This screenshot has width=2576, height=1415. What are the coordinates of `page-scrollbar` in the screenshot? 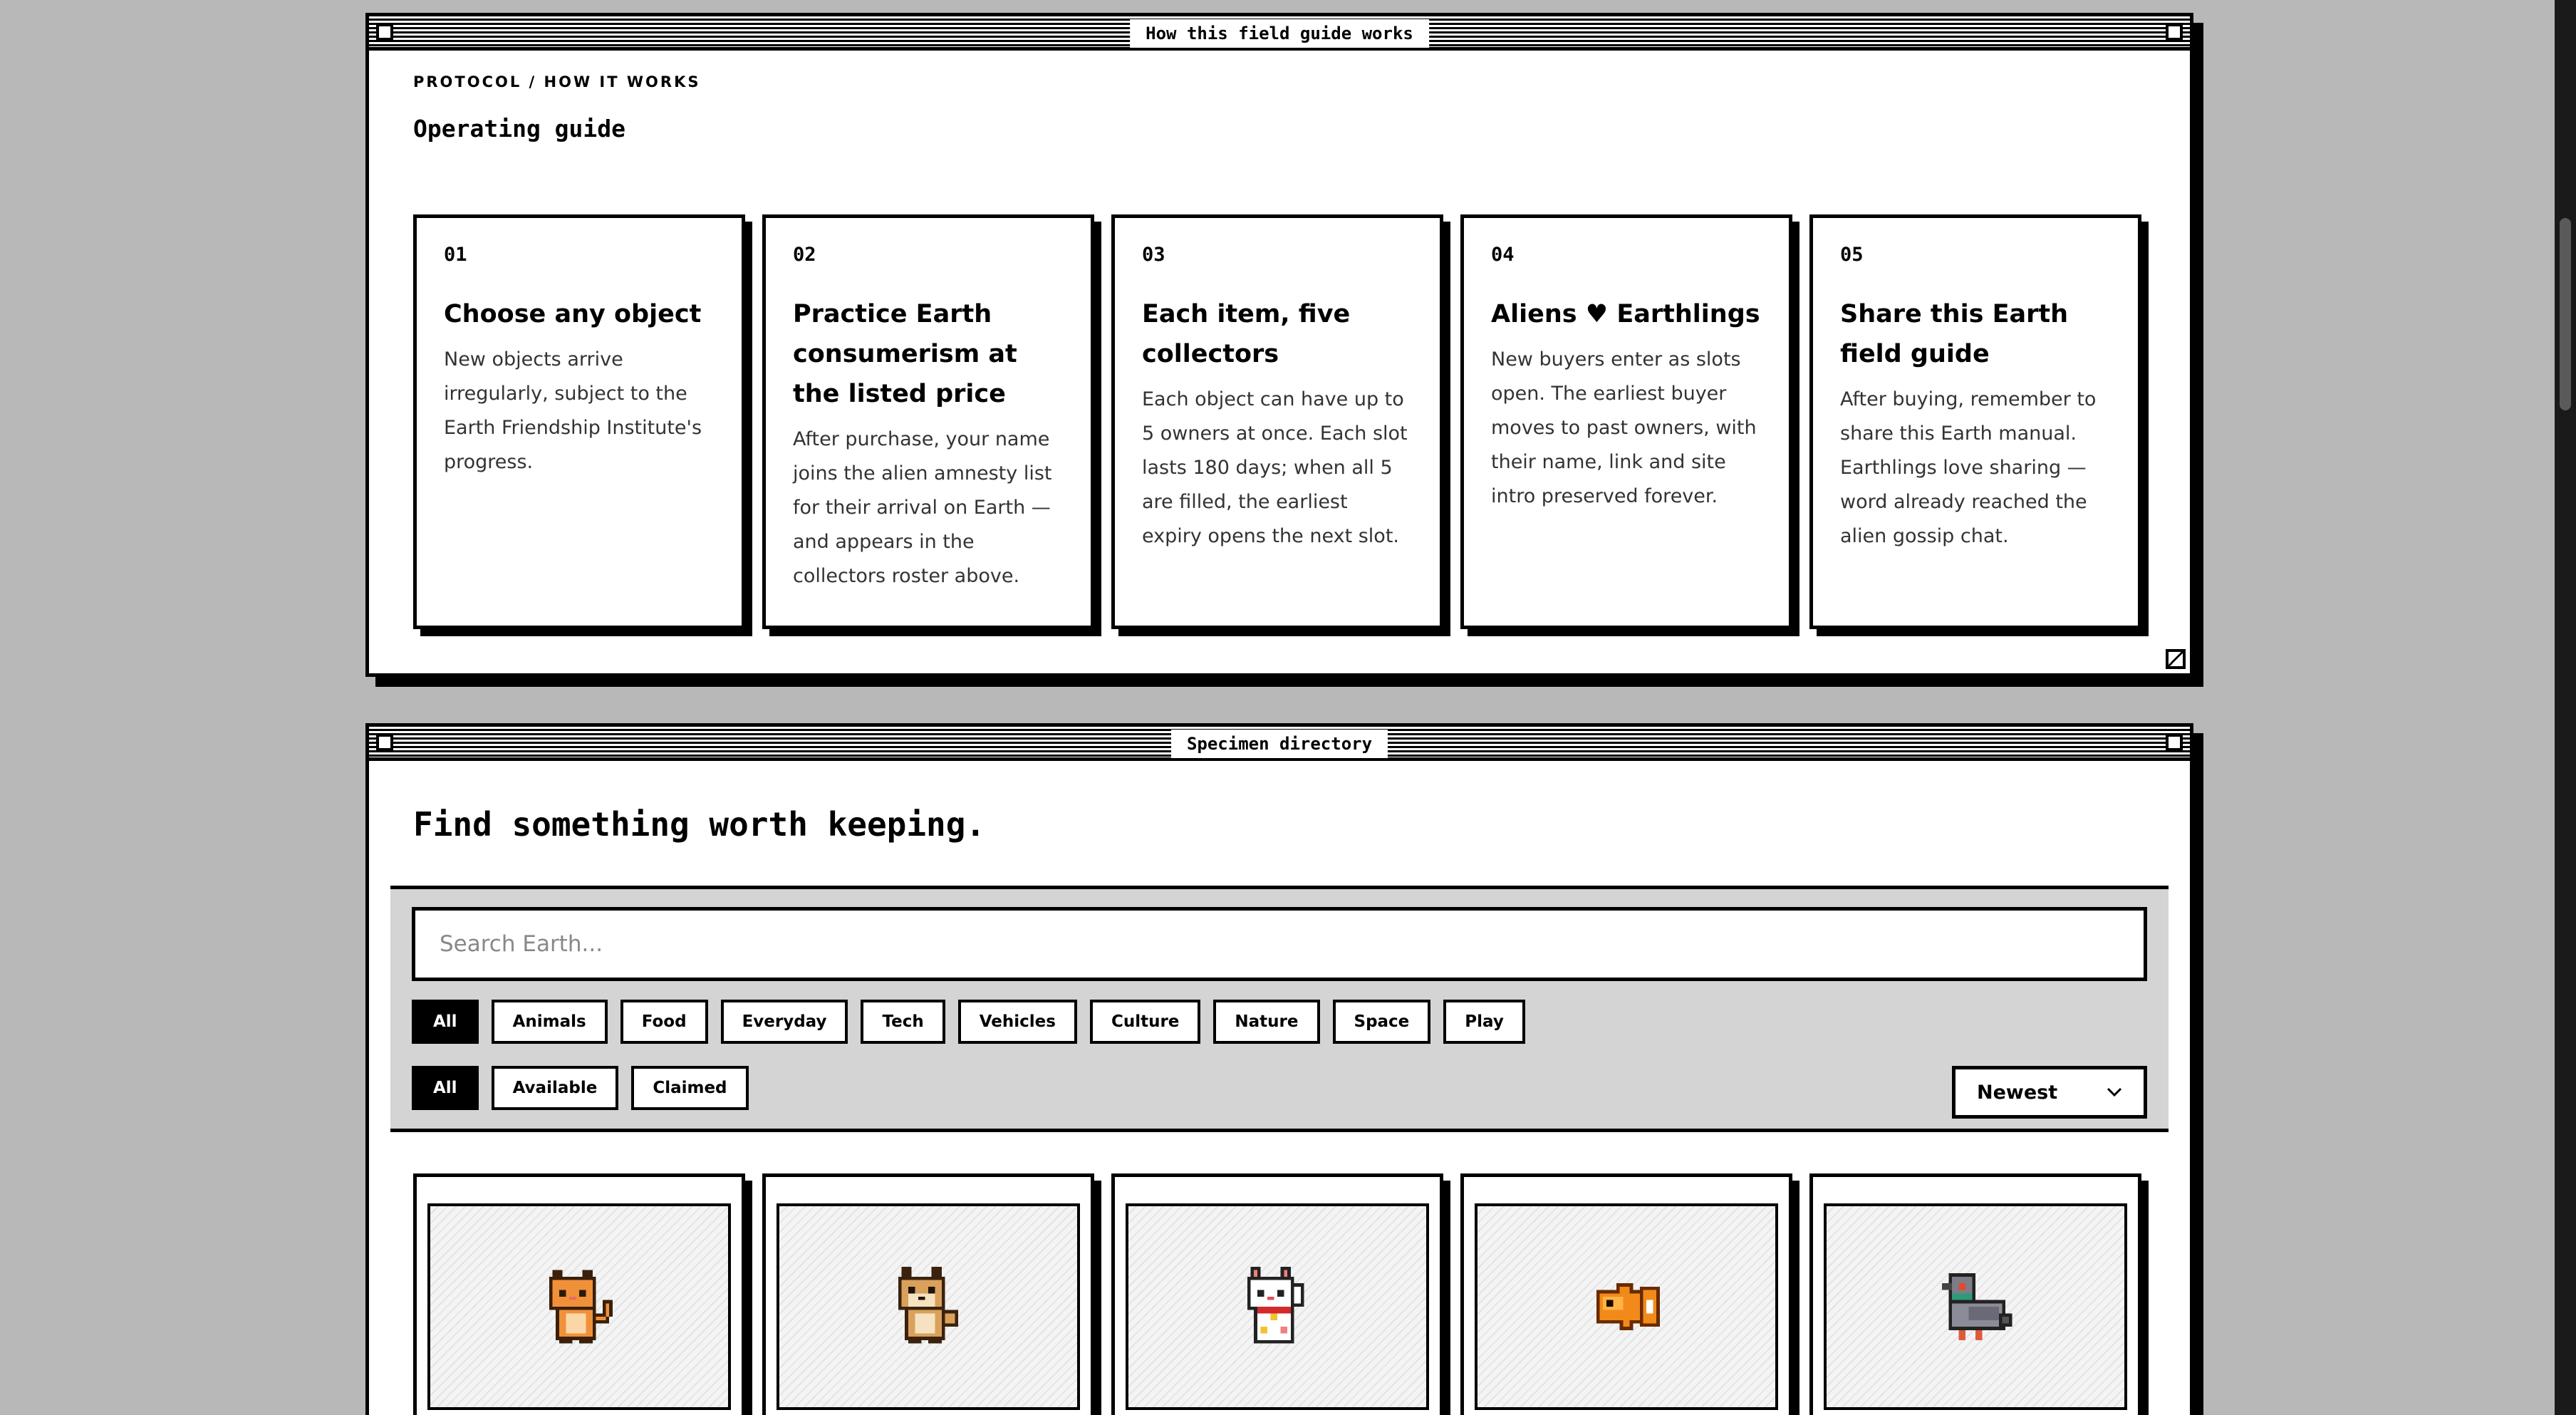 It's located at (2565, 707).